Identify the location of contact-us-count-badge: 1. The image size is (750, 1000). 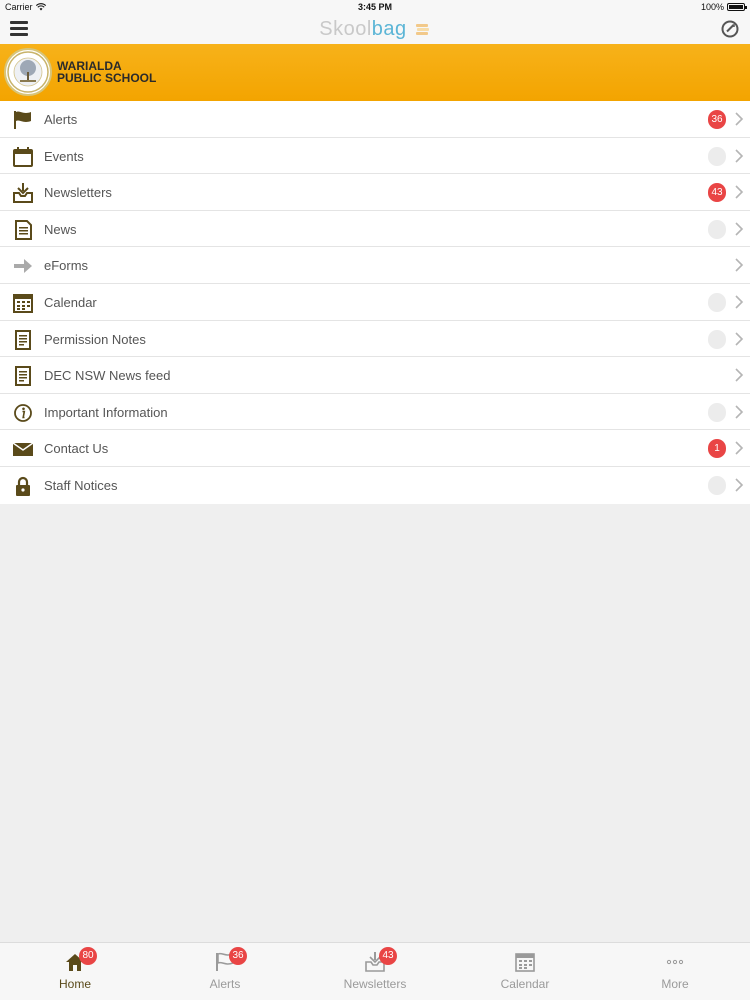
(717, 449).